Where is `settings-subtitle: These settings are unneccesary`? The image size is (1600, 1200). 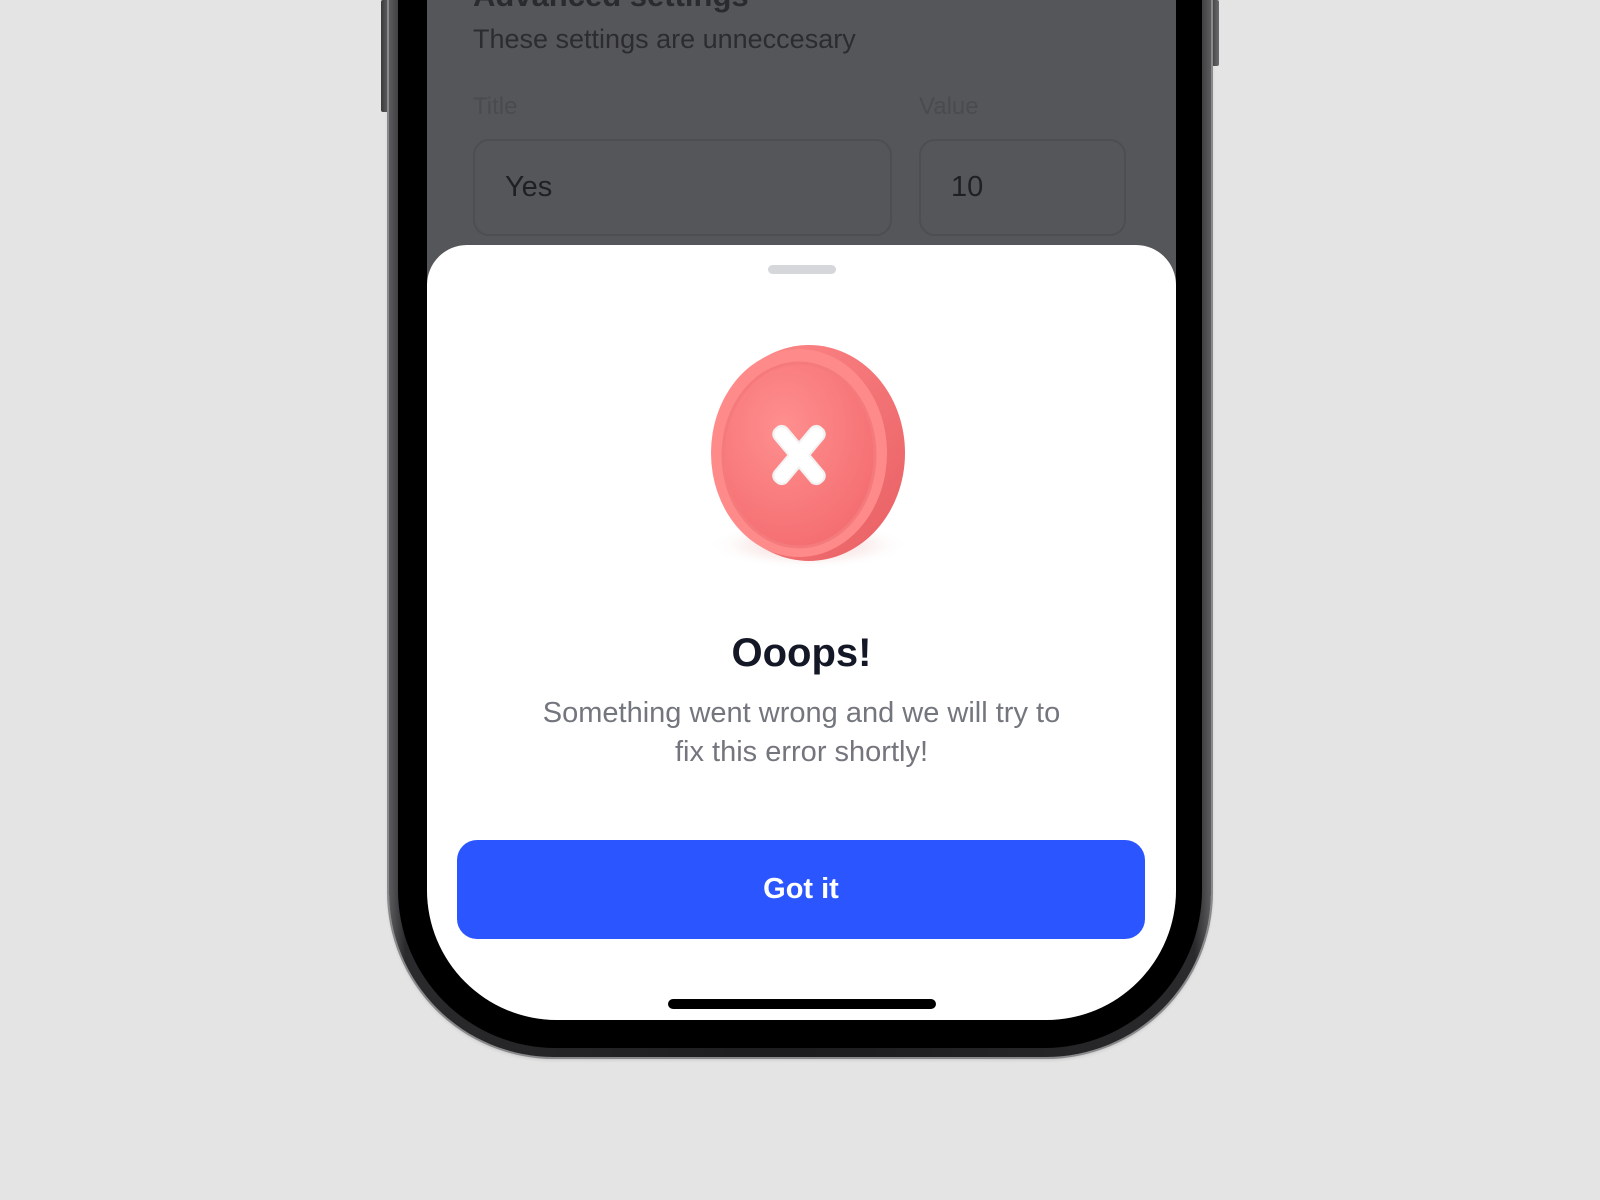 settings-subtitle: These settings are unneccesary is located at coordinates (664, 39).